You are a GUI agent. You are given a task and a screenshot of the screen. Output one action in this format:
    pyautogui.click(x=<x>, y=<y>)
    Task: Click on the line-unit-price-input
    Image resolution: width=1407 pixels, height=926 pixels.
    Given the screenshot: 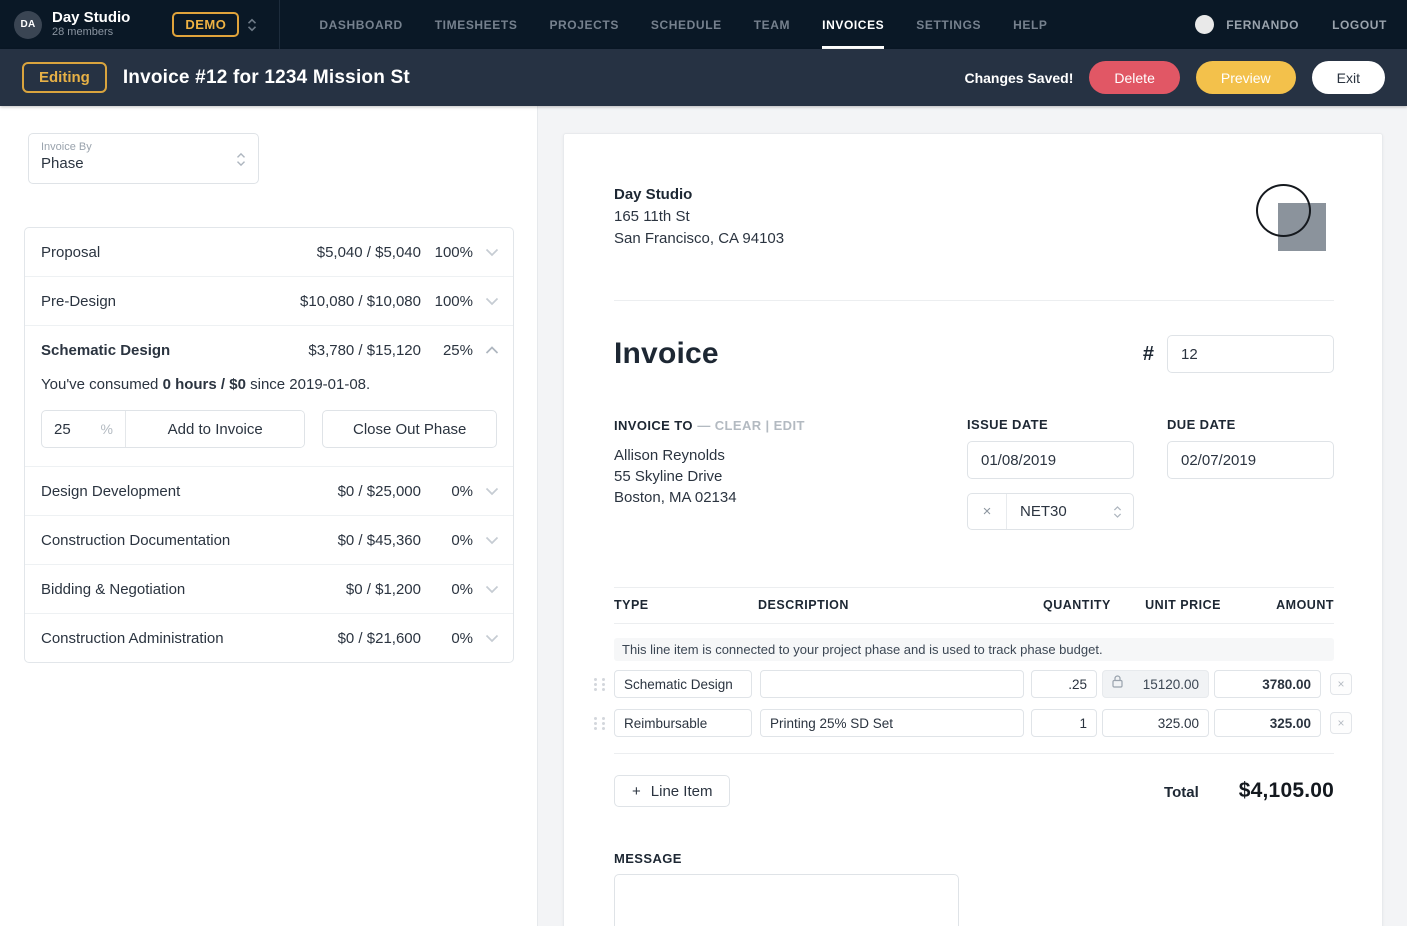 What is the action you would take?
    pyautogui.click(x=1155, y=723)
    